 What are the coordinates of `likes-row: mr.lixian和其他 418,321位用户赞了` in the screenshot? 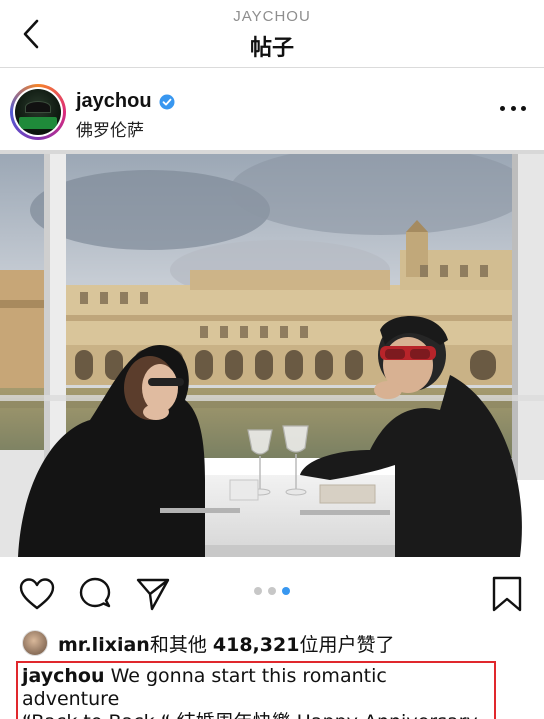 It's located at (208, 643).